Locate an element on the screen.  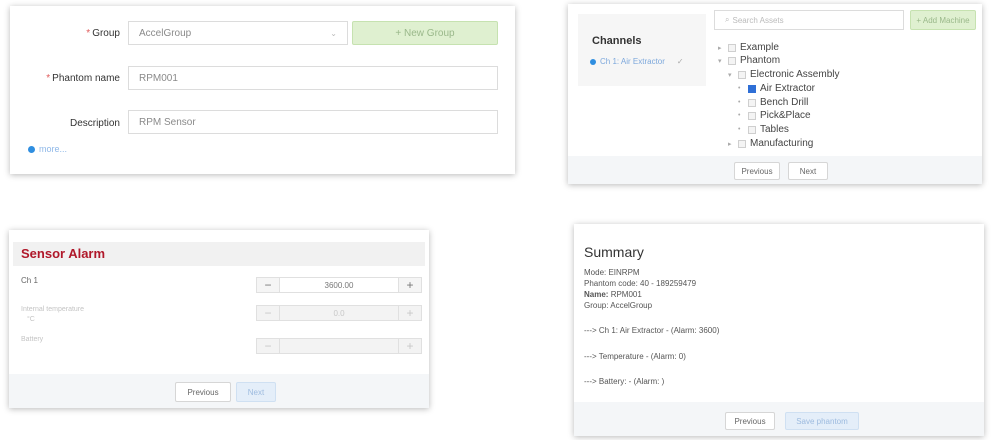
ch1-value: 3600.00 is located at coordinates (339, 285).